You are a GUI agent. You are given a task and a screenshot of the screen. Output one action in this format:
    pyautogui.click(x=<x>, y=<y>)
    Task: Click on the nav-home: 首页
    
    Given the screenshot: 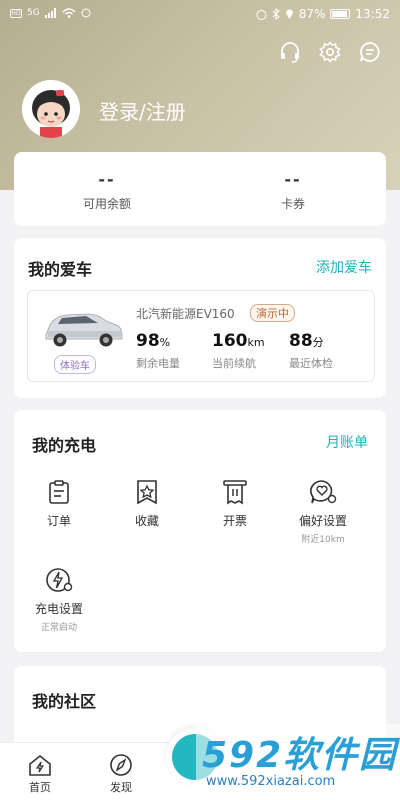 What is the action you would take?
    pyautogui.click(x=40, y=774)
    